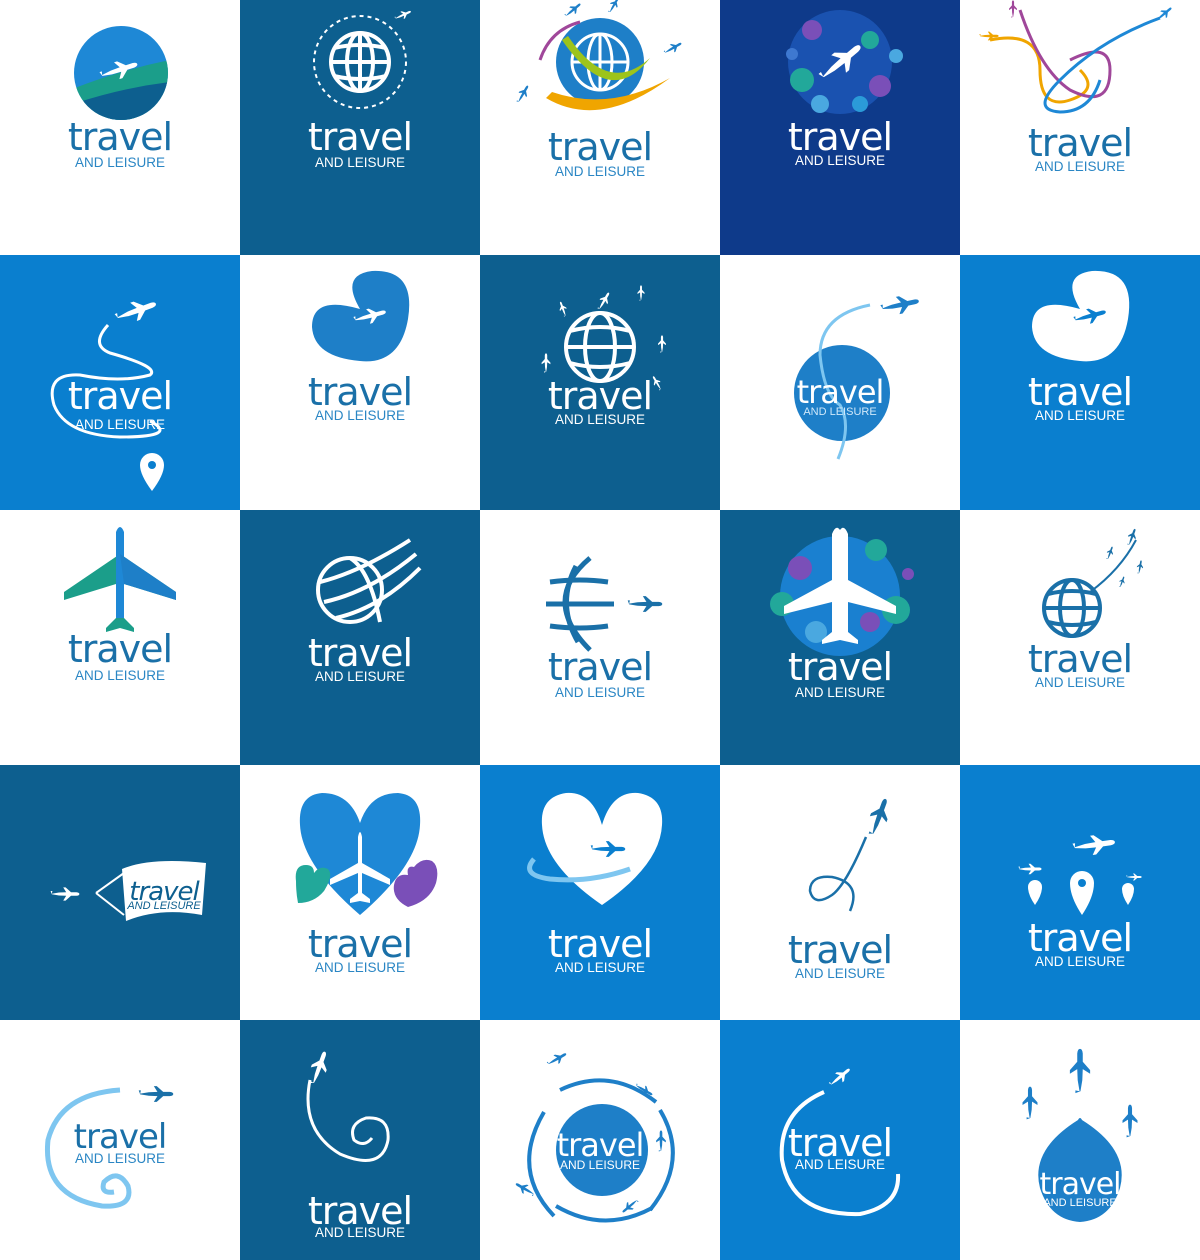 The image size is (1200, 1260). What do you see at coordinates (595, 848) in the screenshot?
I see `heart-plane-icon` at bounding box center [595, 848].